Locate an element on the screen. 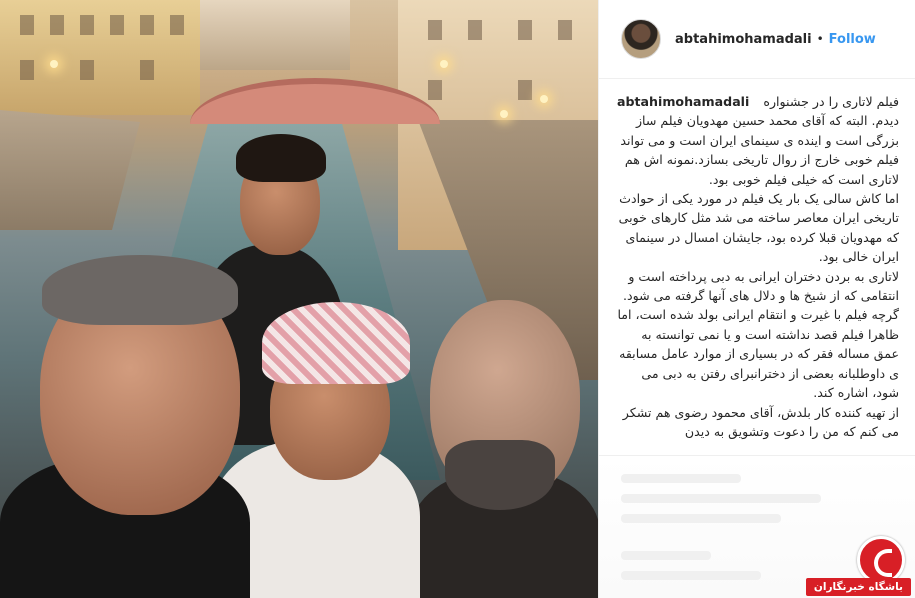 The width and height of the screenshot is (915, 598). caption-username: abtahimohamadali is located at coordinates (683, 101).